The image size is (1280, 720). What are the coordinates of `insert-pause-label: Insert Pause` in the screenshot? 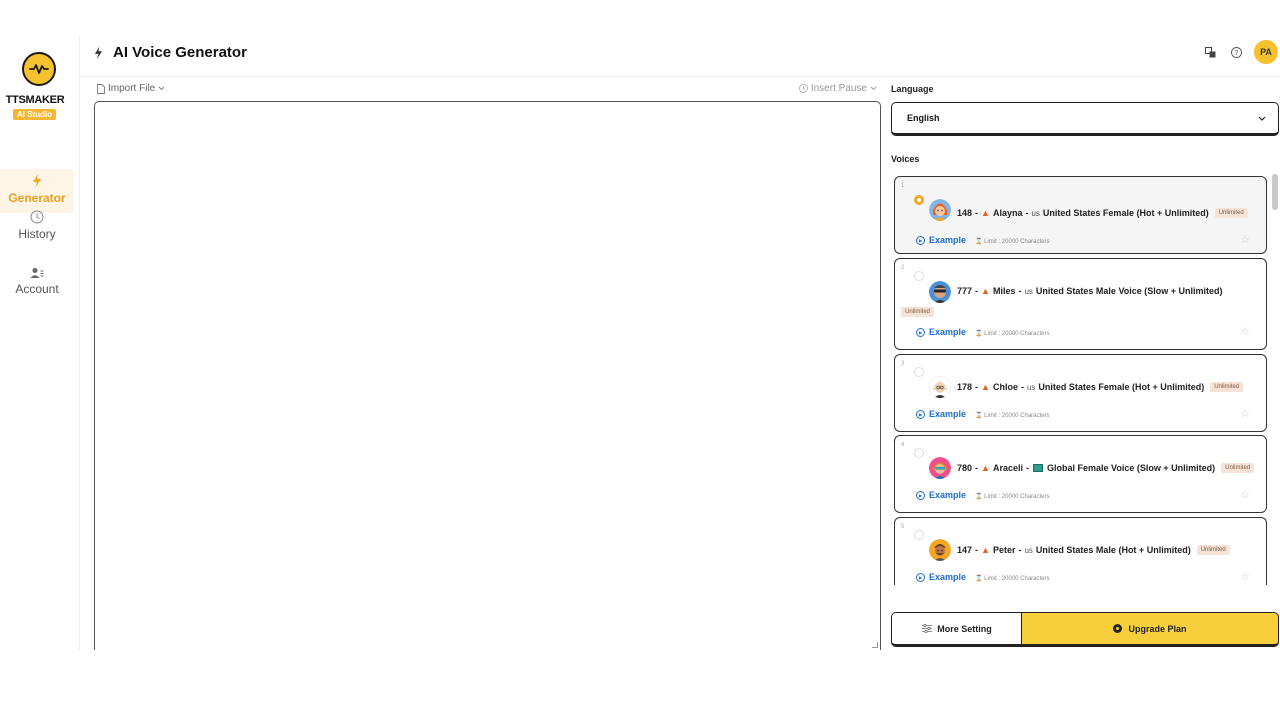 It's located at (838, 88).